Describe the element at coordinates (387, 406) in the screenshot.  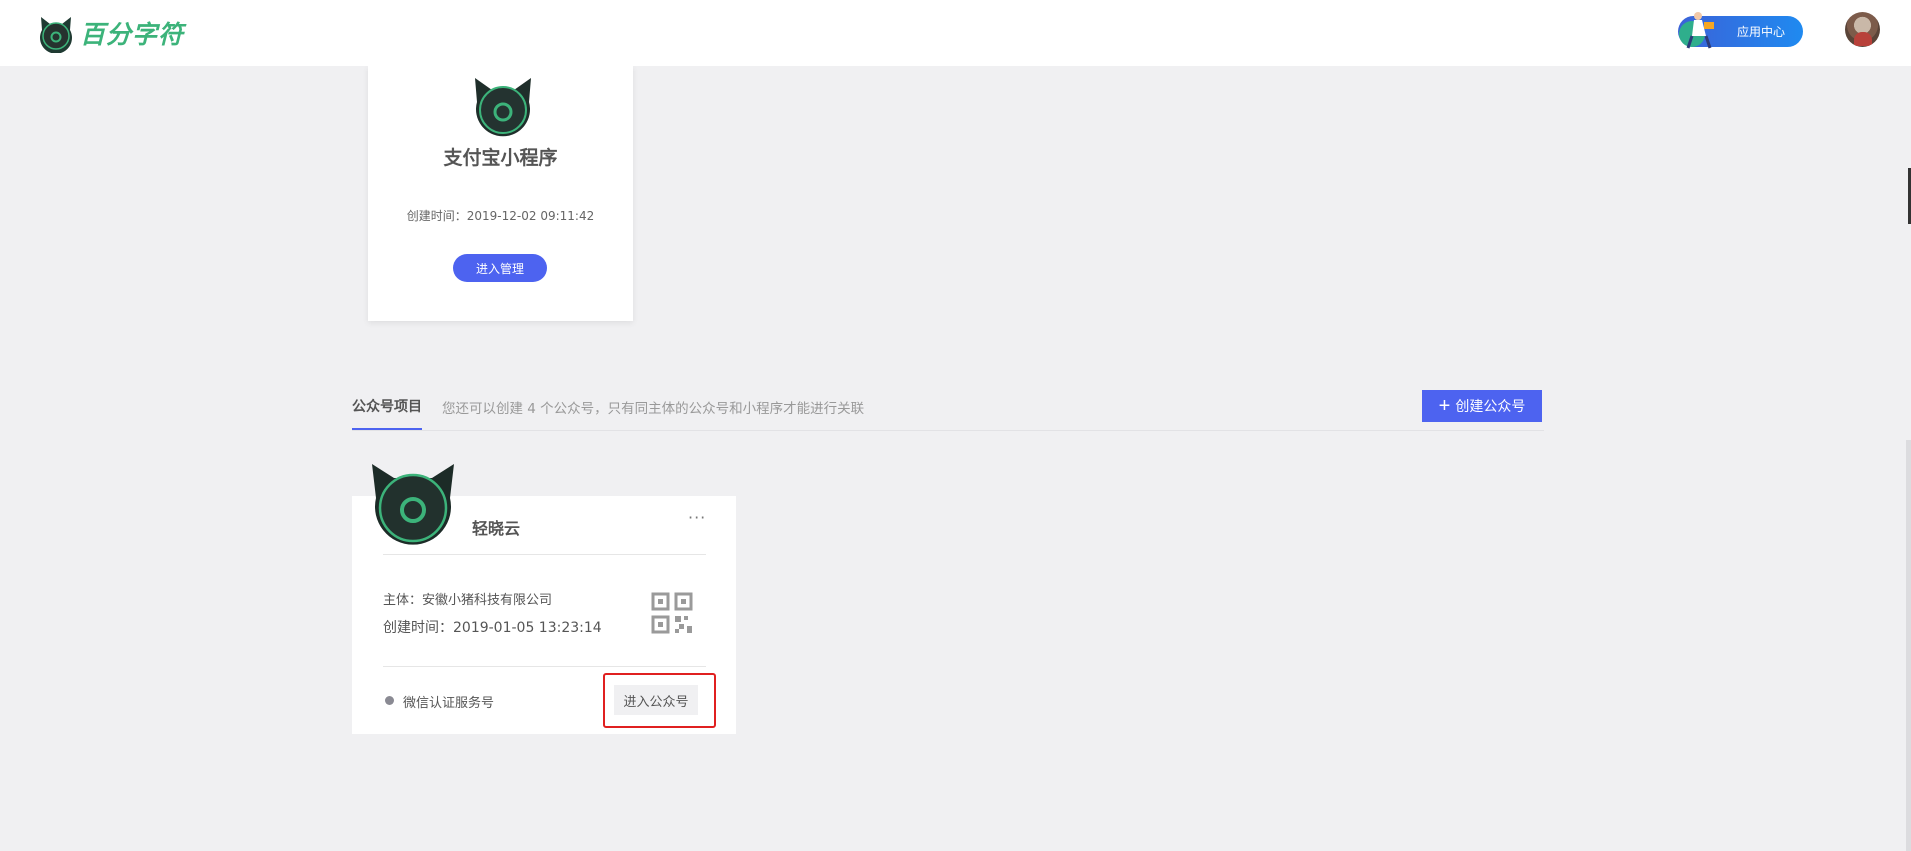
I see `tab-official-accounts: 公众号项目` at that location.